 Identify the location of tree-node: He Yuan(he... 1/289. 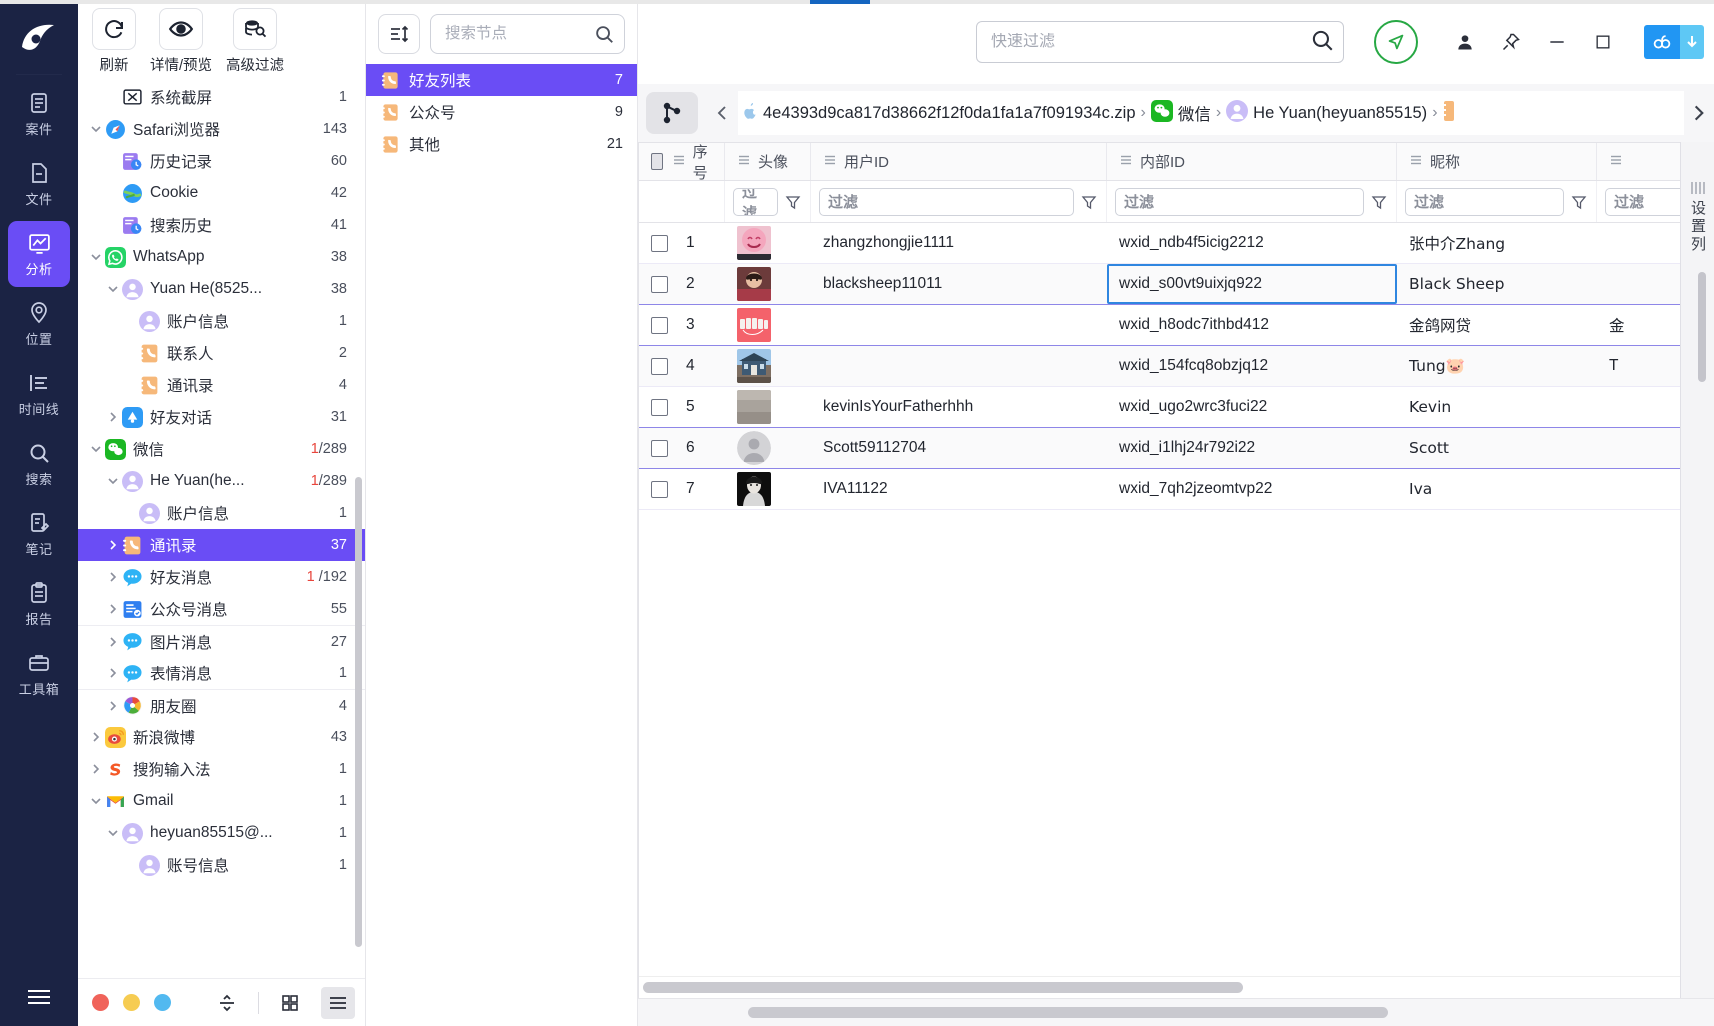
(221, 481).